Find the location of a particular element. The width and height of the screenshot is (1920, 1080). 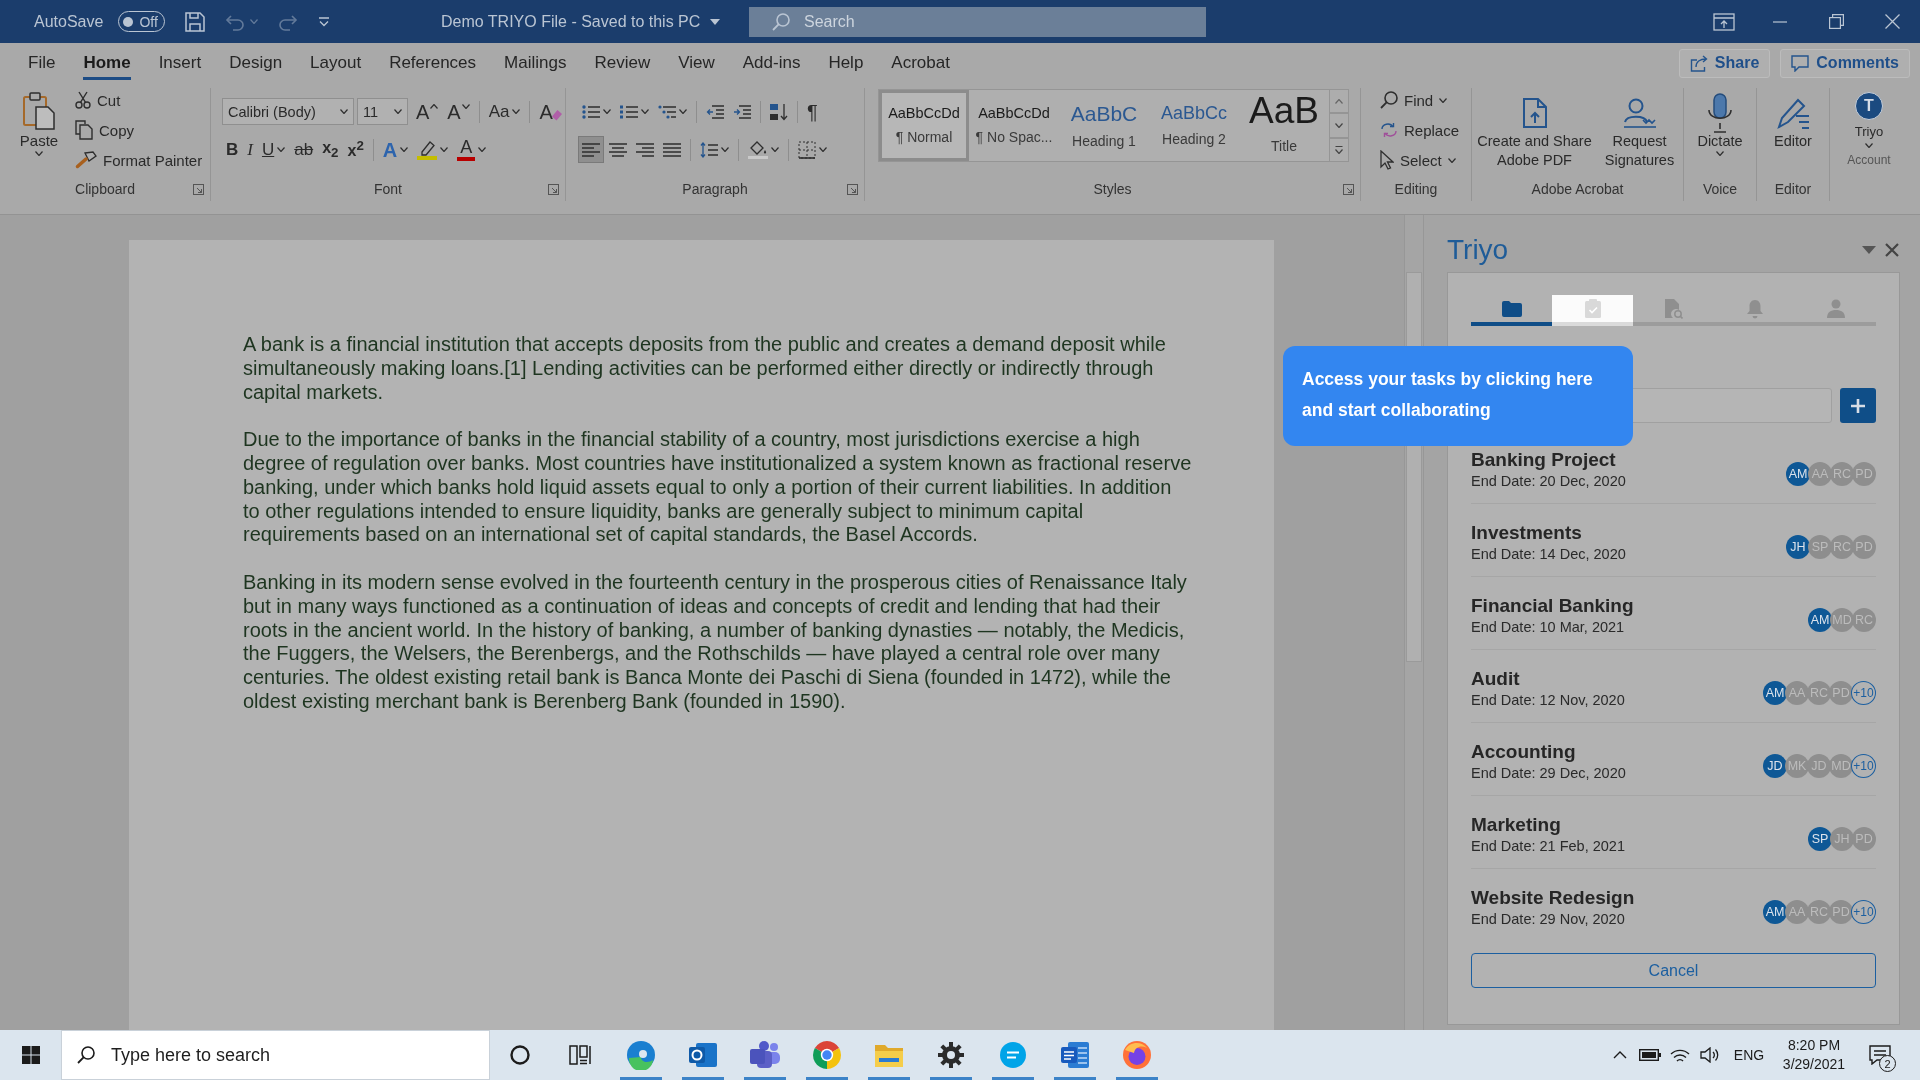

document-upload-icon is located at coordinates (1534, 113).